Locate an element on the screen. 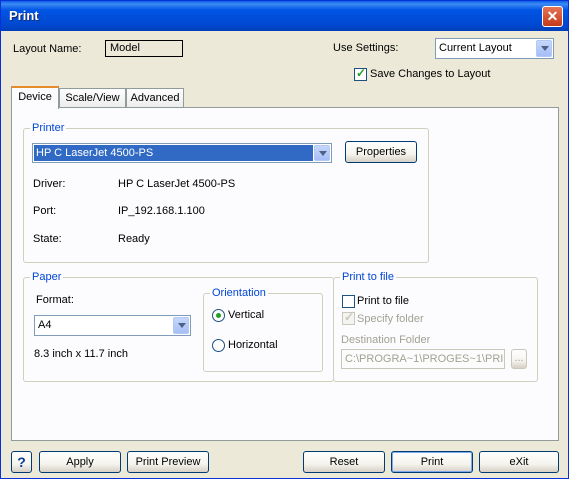  orientation-group: Orientation is located at coordinates (263, 329).